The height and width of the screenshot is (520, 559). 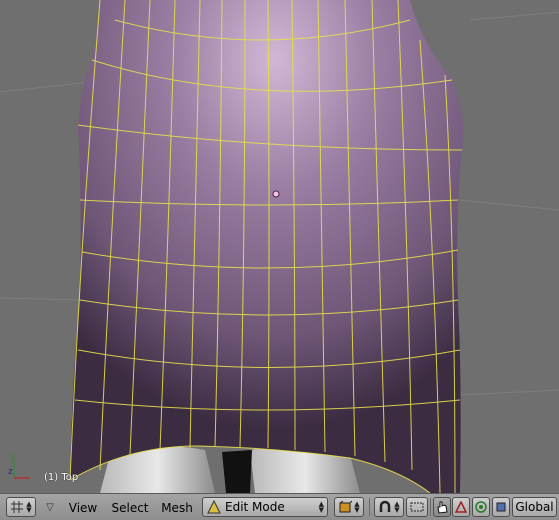 I want to click on grid-icon, so click(x=17, y=507).